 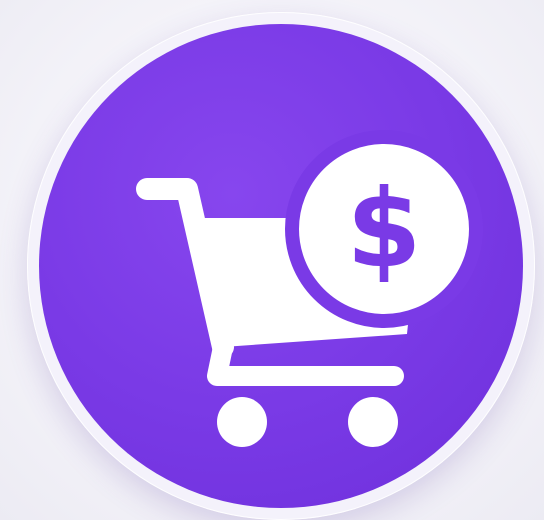 What do you see at coordinates (383, 229) in the screenshot?
I see `dollar-sign: $` at bounding box center [383, 229].